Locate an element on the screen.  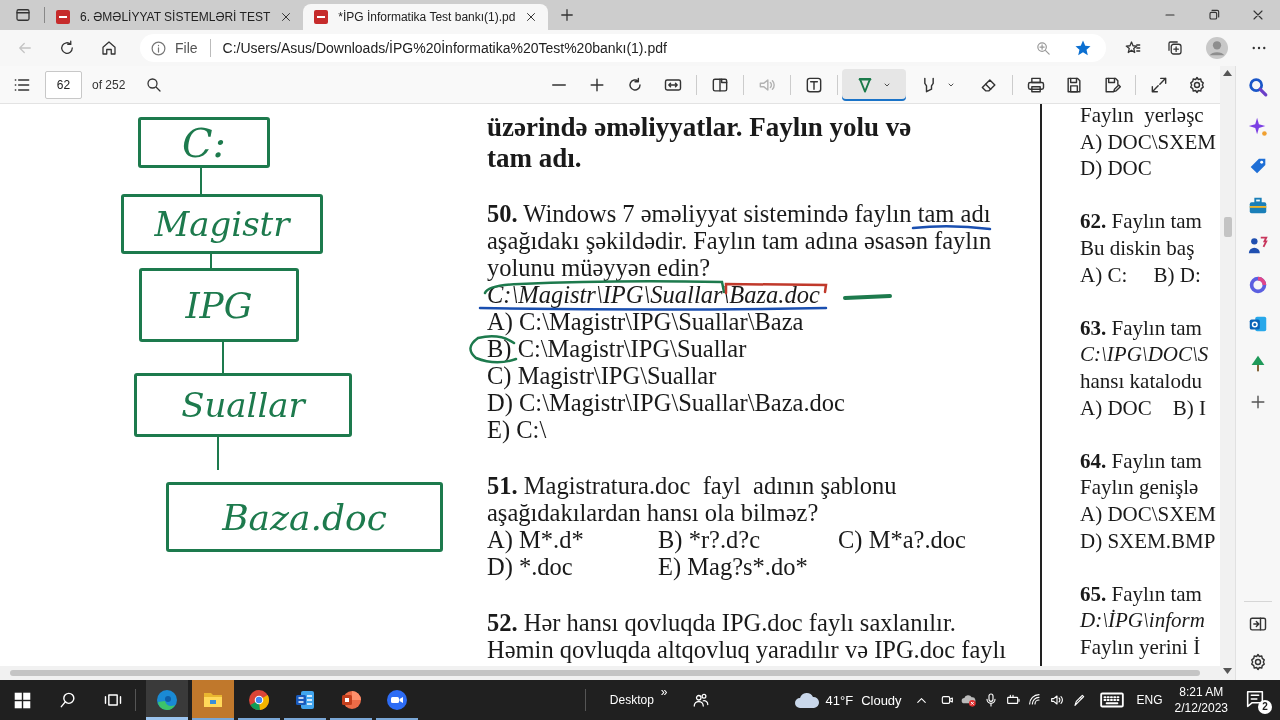
cloud-icon is located at coordinates (806, 700).